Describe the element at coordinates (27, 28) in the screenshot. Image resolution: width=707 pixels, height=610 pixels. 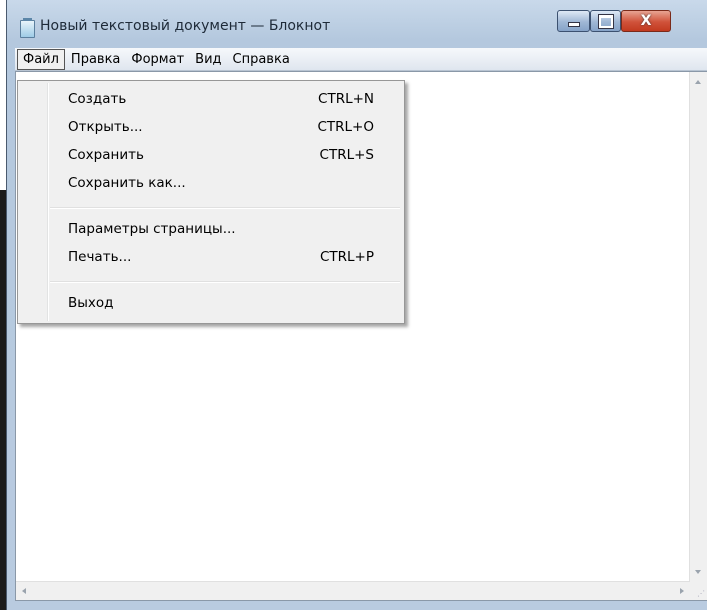
I see `notepad-icon` at that location.